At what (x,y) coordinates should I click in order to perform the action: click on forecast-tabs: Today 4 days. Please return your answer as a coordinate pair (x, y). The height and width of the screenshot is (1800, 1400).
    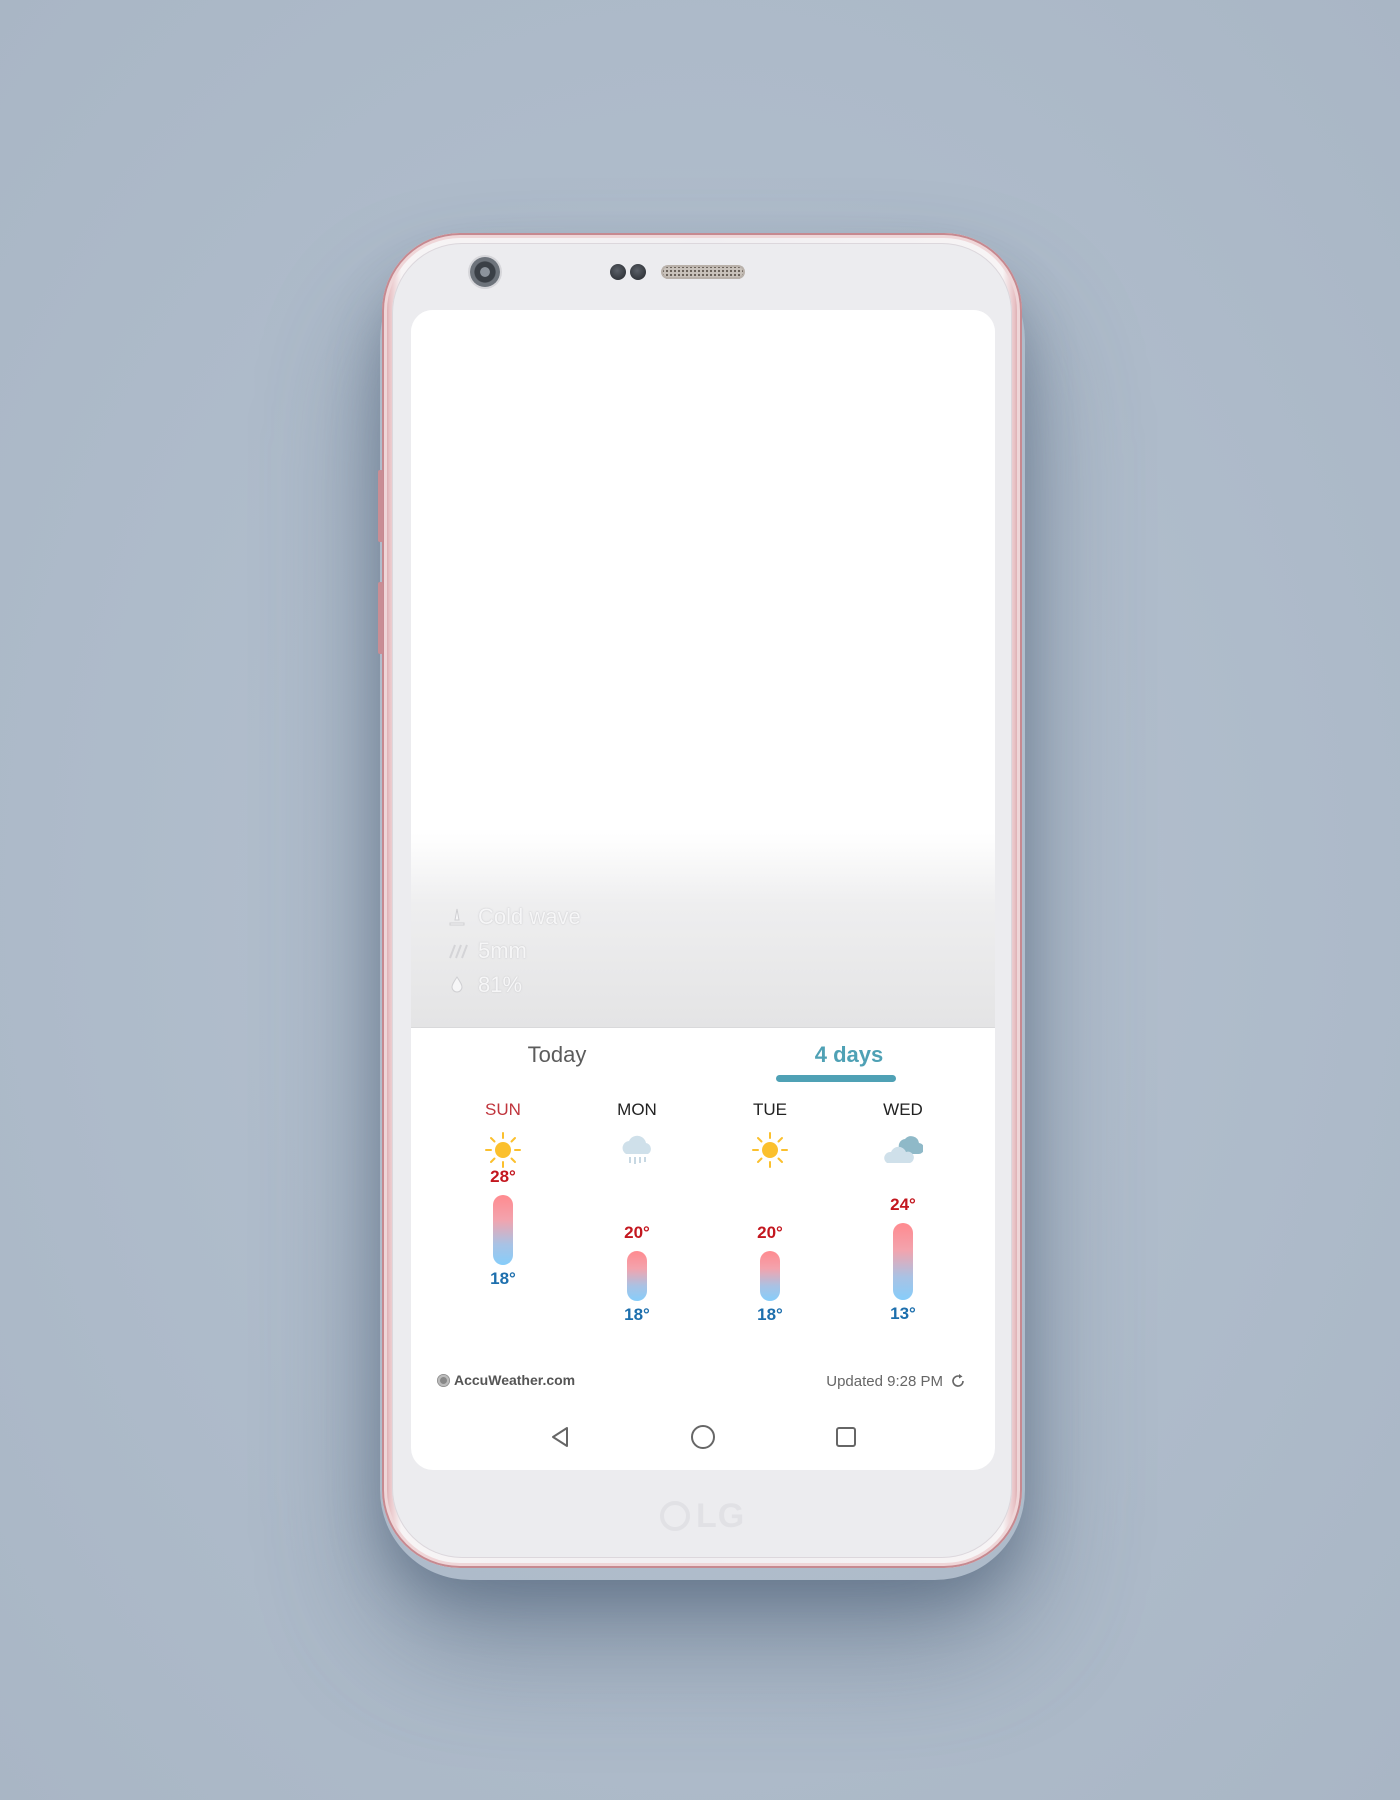
    Looking at the image, I should click on (703, 1062).